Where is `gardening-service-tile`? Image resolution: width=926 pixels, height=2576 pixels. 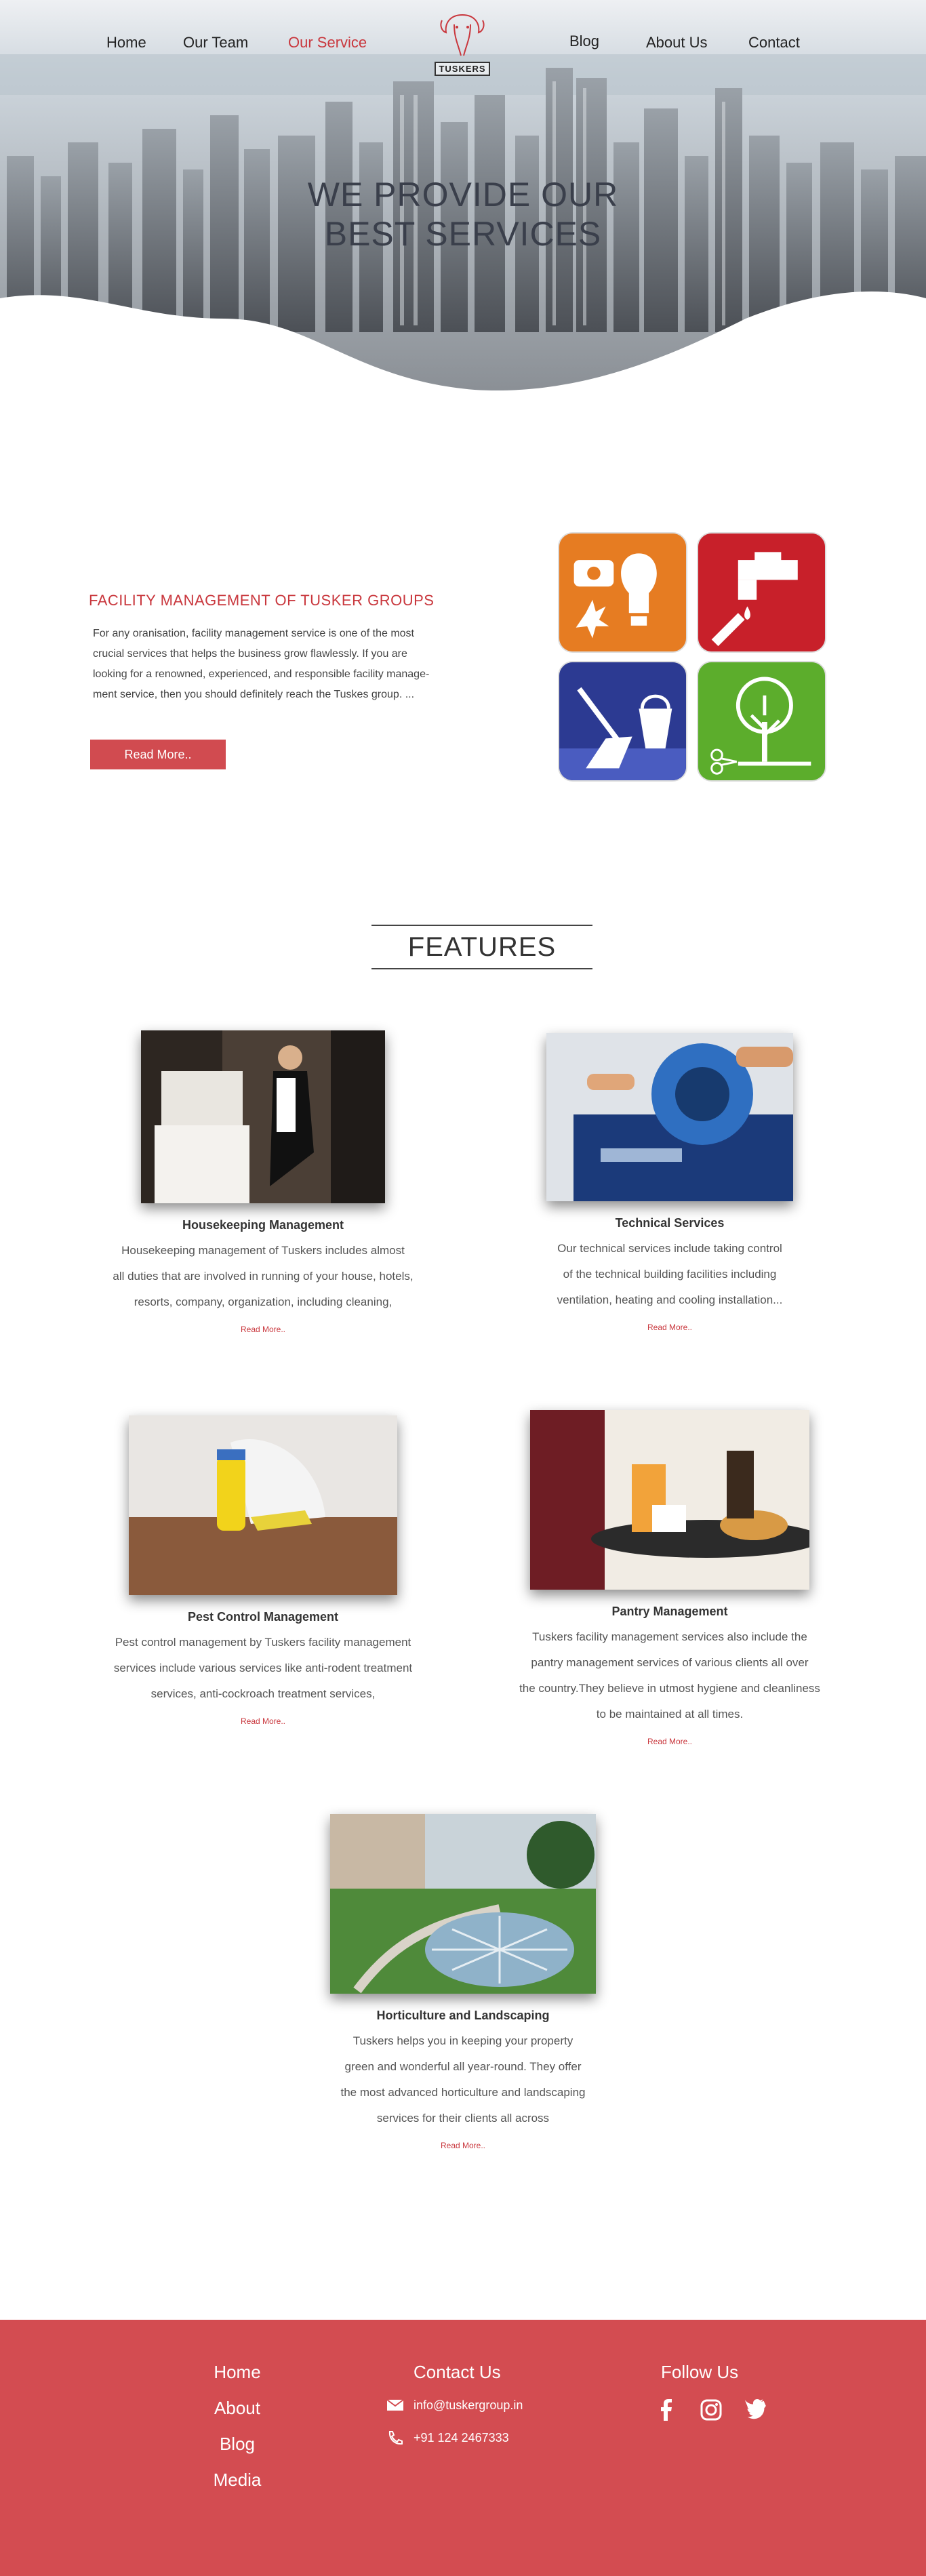
gardening-service-tile is located at coordinates (761, 721).